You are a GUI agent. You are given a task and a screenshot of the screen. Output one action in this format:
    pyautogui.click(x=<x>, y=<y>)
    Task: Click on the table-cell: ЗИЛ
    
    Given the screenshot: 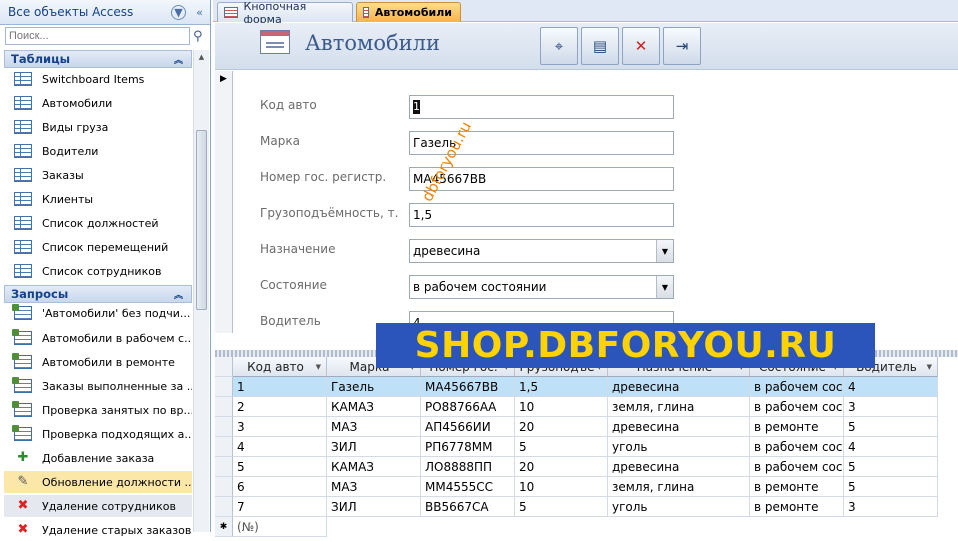 What is the action you would take?
    pyautogui.click(x=374, y=507)
    